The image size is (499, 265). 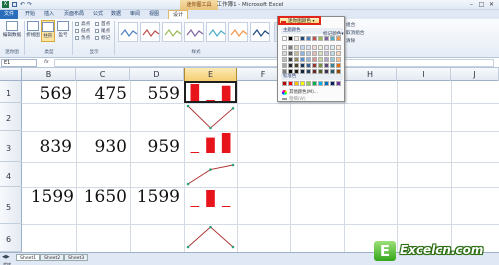 What do you see at coordinates (333, 34) in the screenshot?
I see `marker-color-button: 标记颜色▾` at bounding box center [333, 34].